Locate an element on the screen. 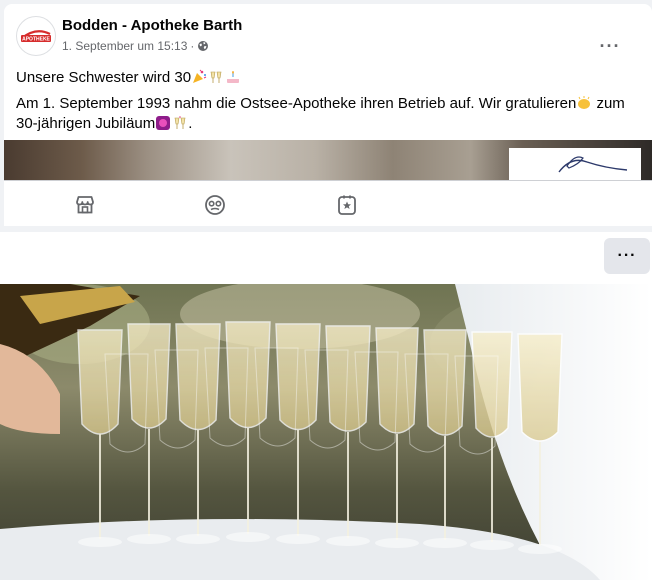  bird-logo-icon is located at coordinates (593, 164).